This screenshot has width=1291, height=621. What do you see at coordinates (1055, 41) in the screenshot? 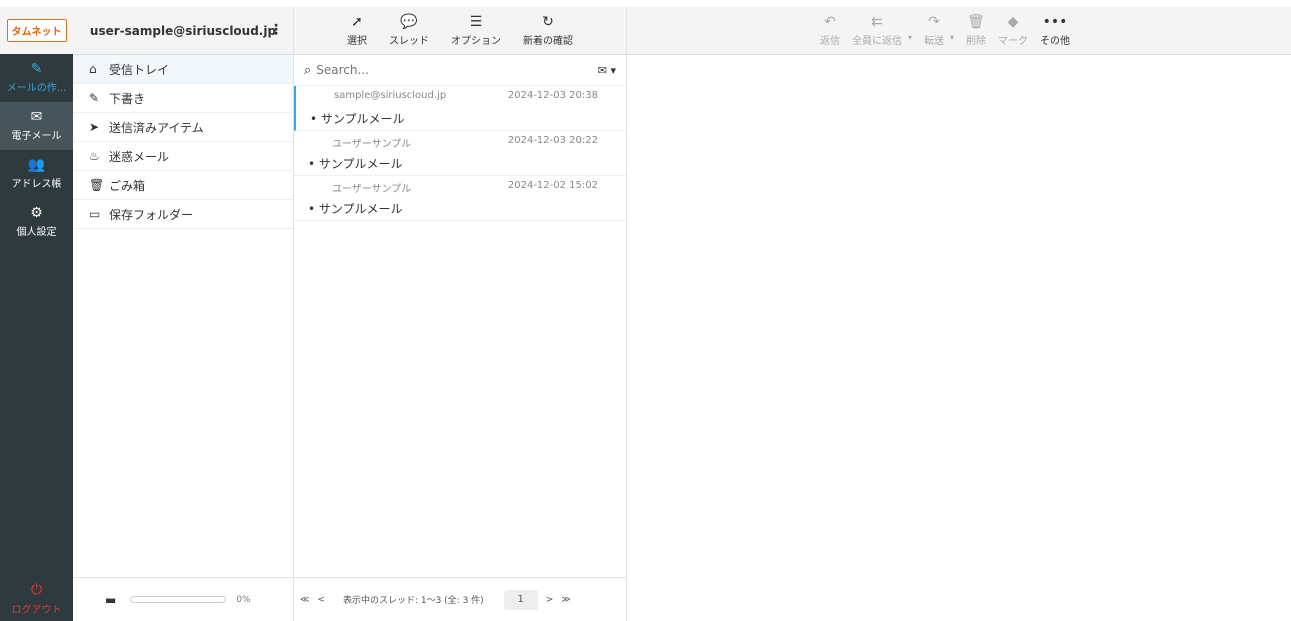
I see `more-label: その他` at bounding box center [1055, 41].